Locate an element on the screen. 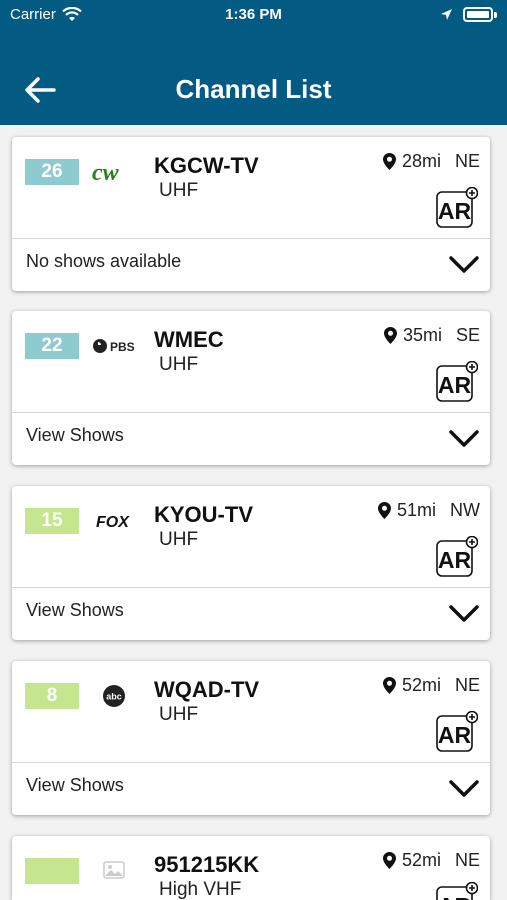  channel-card: 951215KK High VHF 52mi NE AR is located at coordinates (251, 868).